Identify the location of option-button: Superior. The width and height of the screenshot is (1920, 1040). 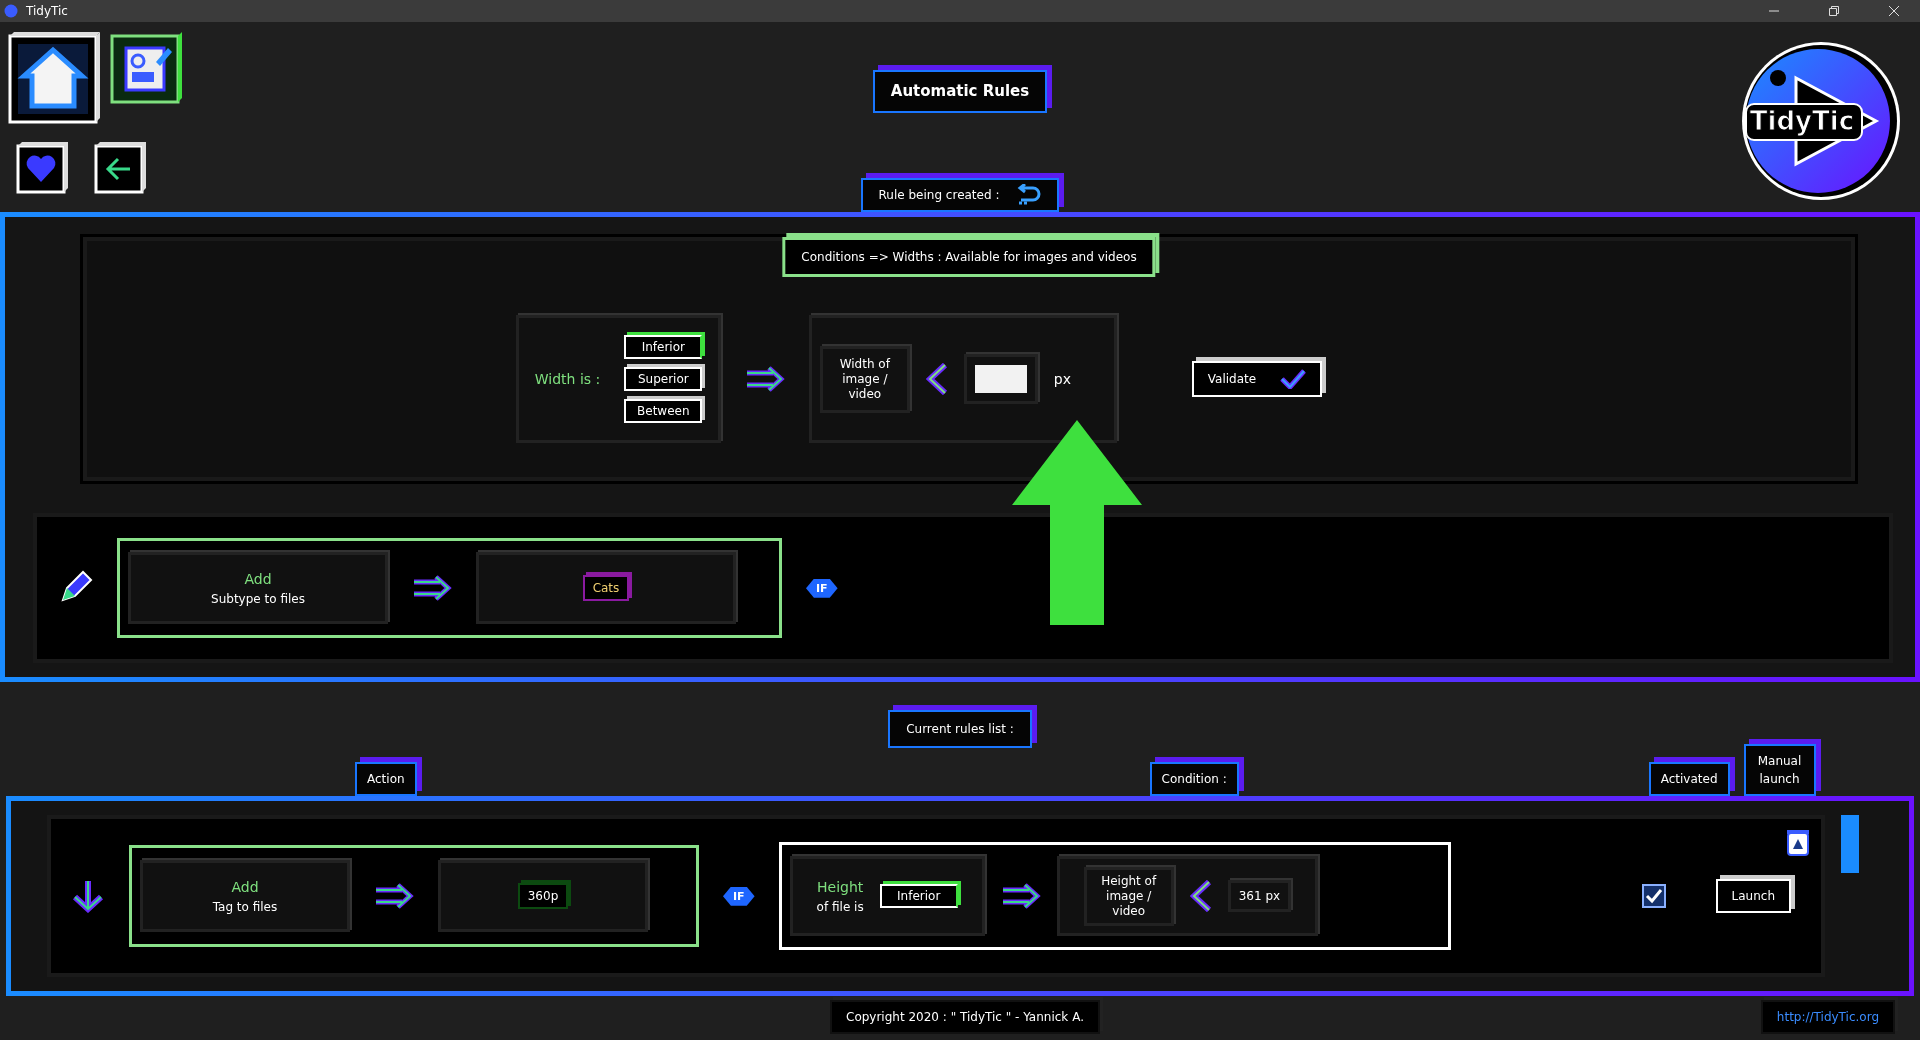
(663, 379).